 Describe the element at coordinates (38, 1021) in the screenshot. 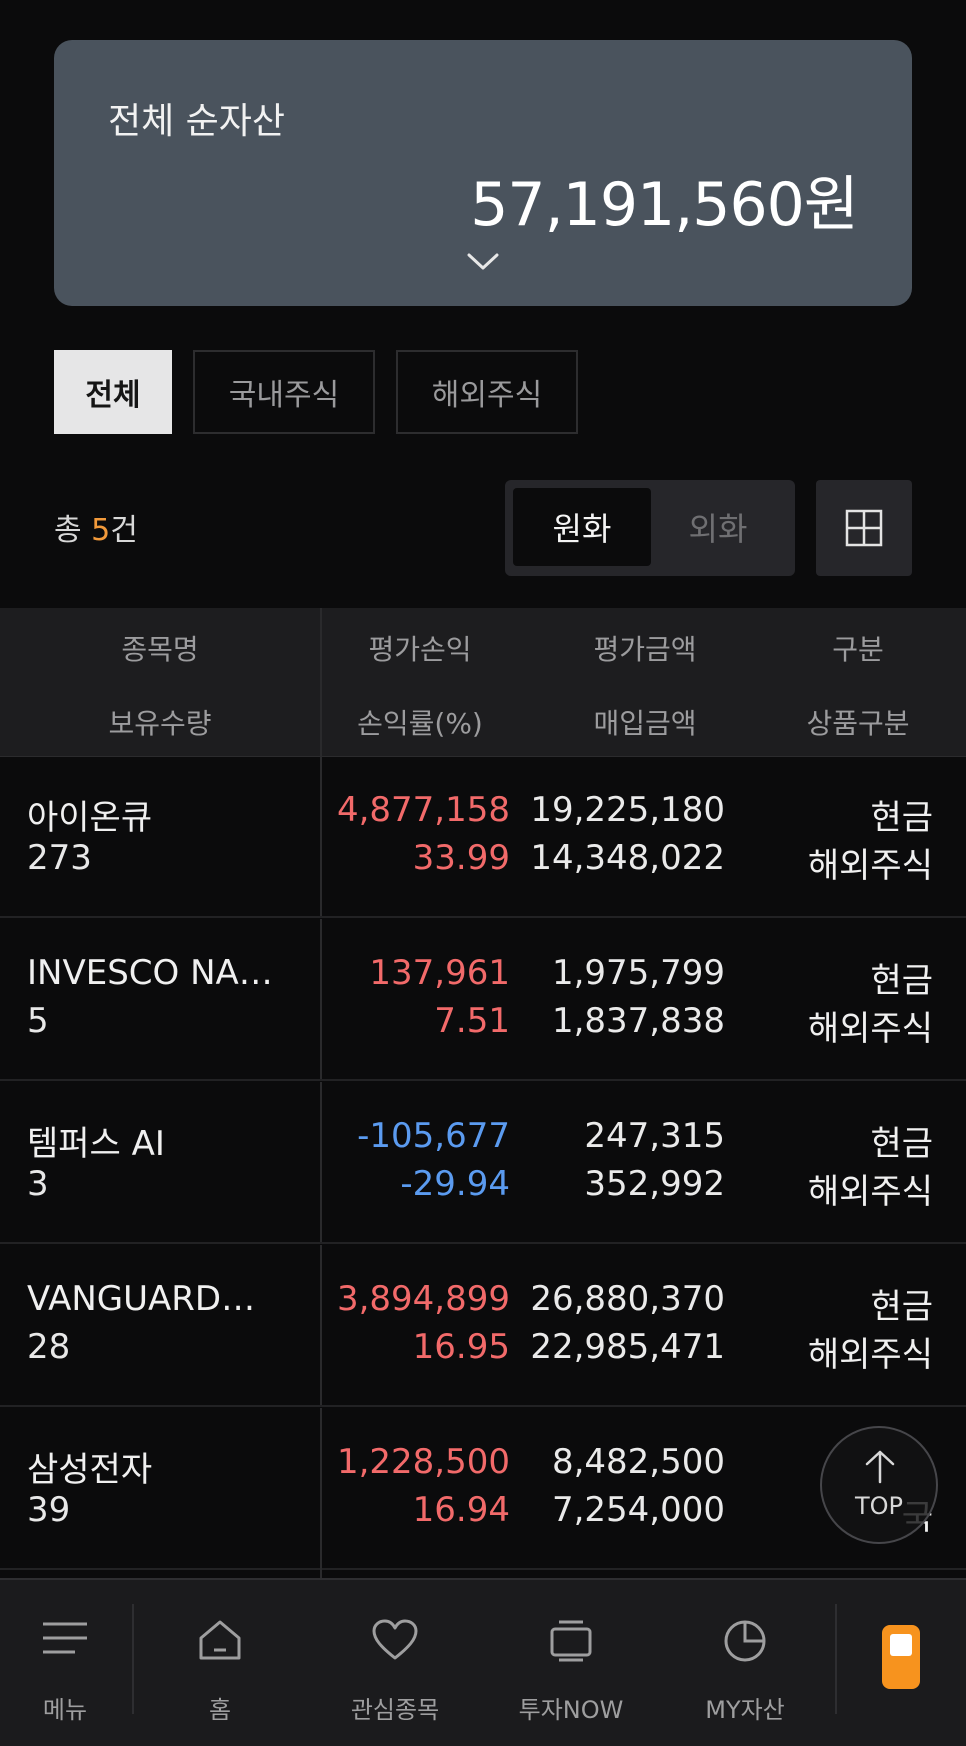

I see `stock-quantity: 5` at that location.